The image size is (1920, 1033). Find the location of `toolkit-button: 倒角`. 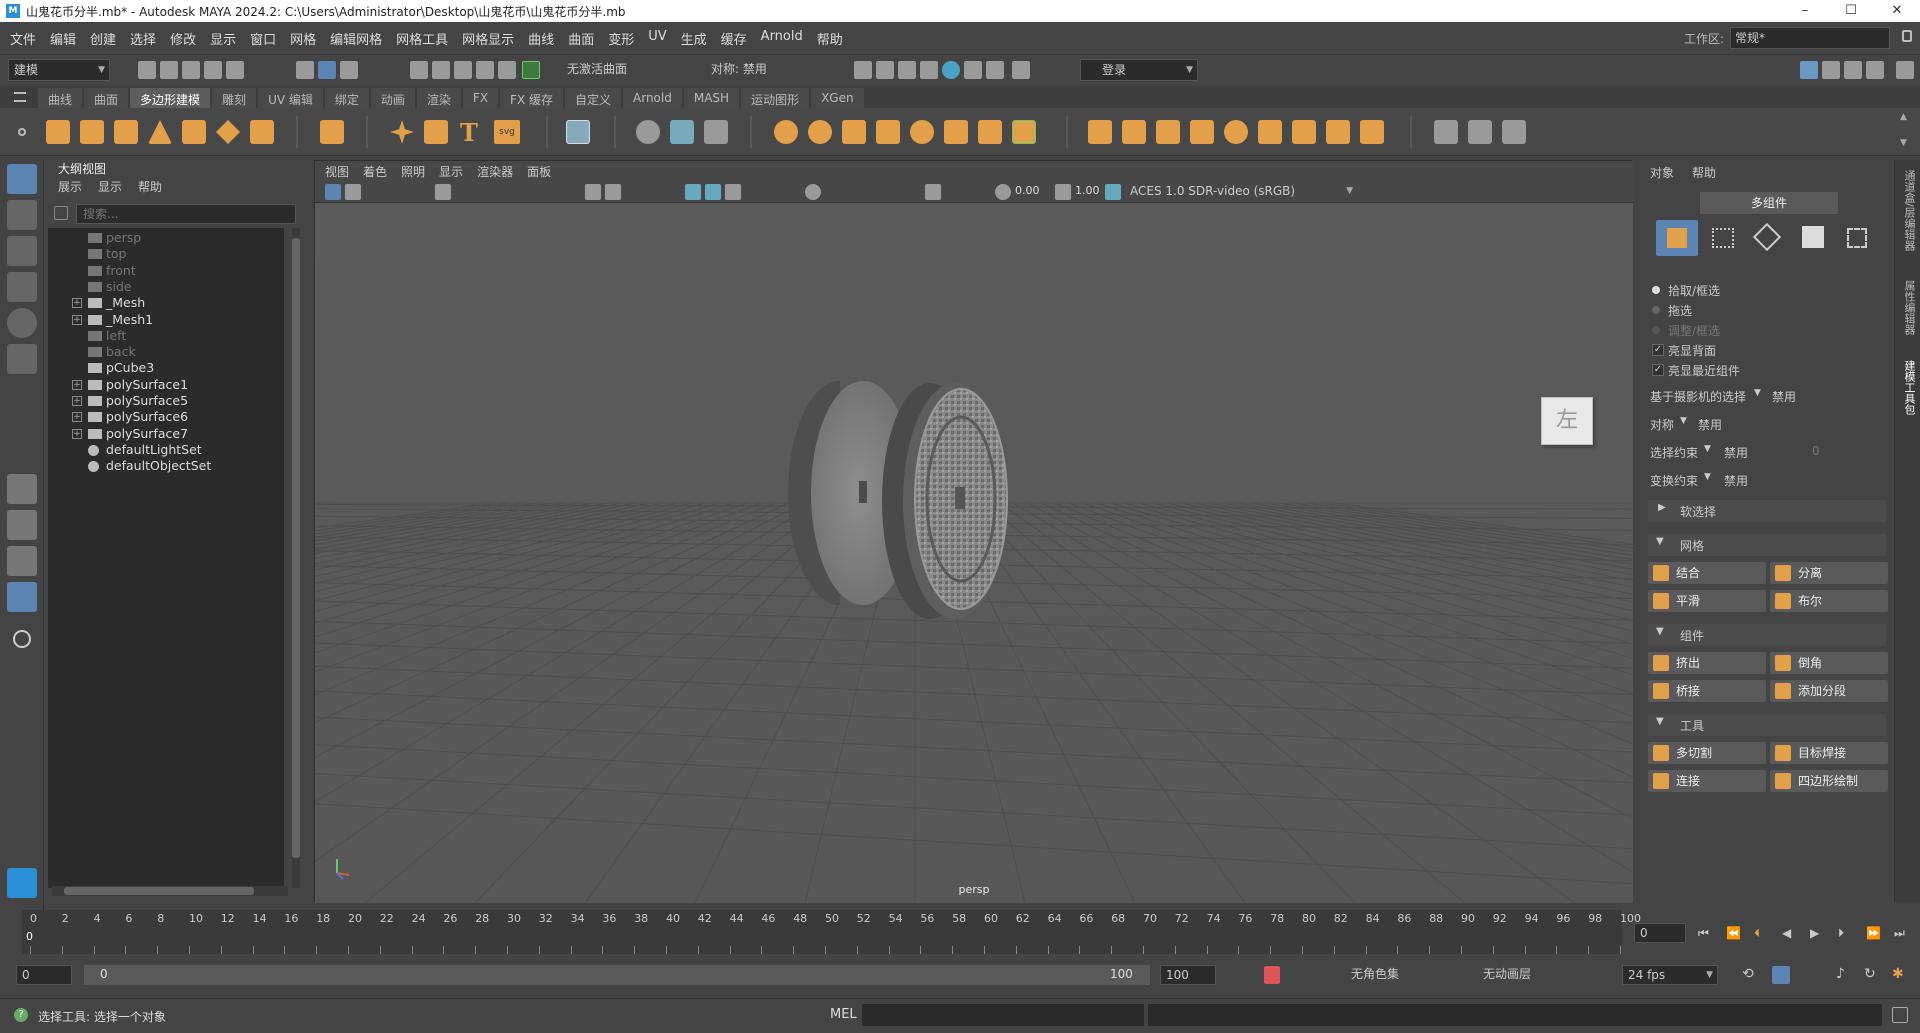

toolkit-button: 倒角 is located at coordinates (1829, 663).